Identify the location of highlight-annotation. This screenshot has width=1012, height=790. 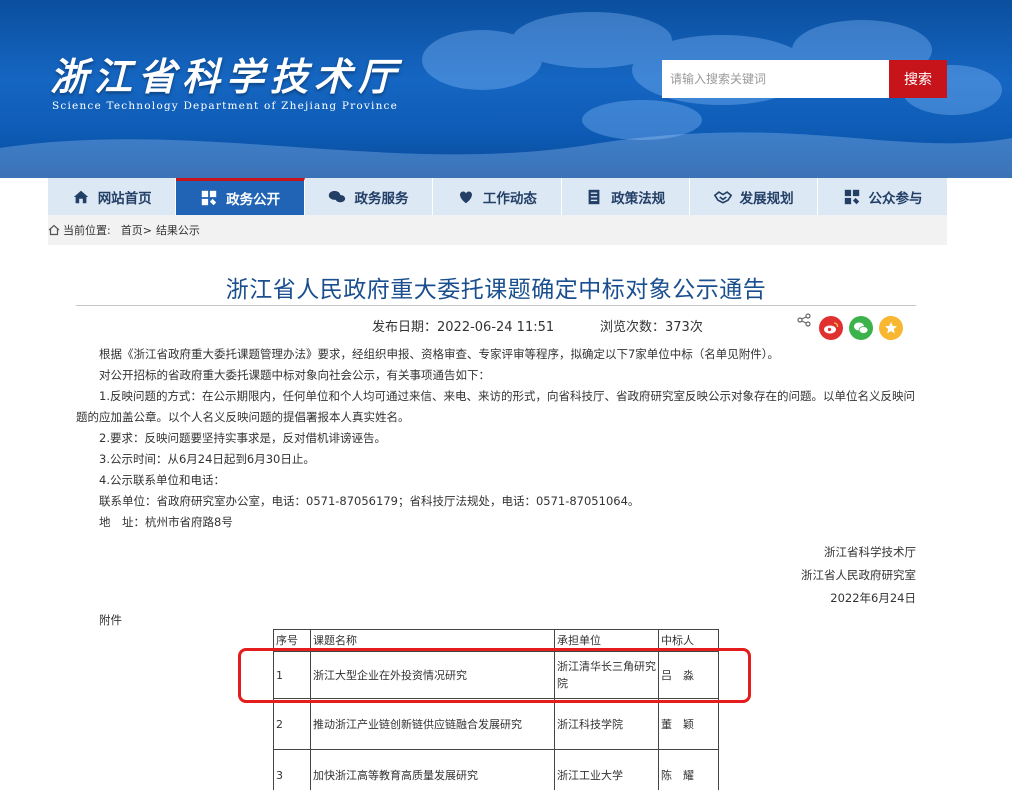
(494, 675).